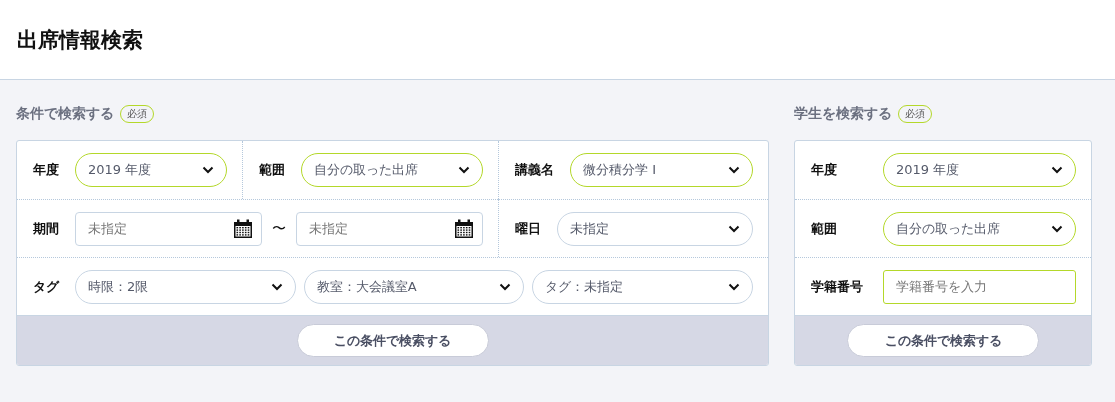 This screenshot has height=402, width=1115. What do you see at coordinates (534, 170) in the screenshot?
I see `field-label: 講義名` at bounding box center [534, 170].